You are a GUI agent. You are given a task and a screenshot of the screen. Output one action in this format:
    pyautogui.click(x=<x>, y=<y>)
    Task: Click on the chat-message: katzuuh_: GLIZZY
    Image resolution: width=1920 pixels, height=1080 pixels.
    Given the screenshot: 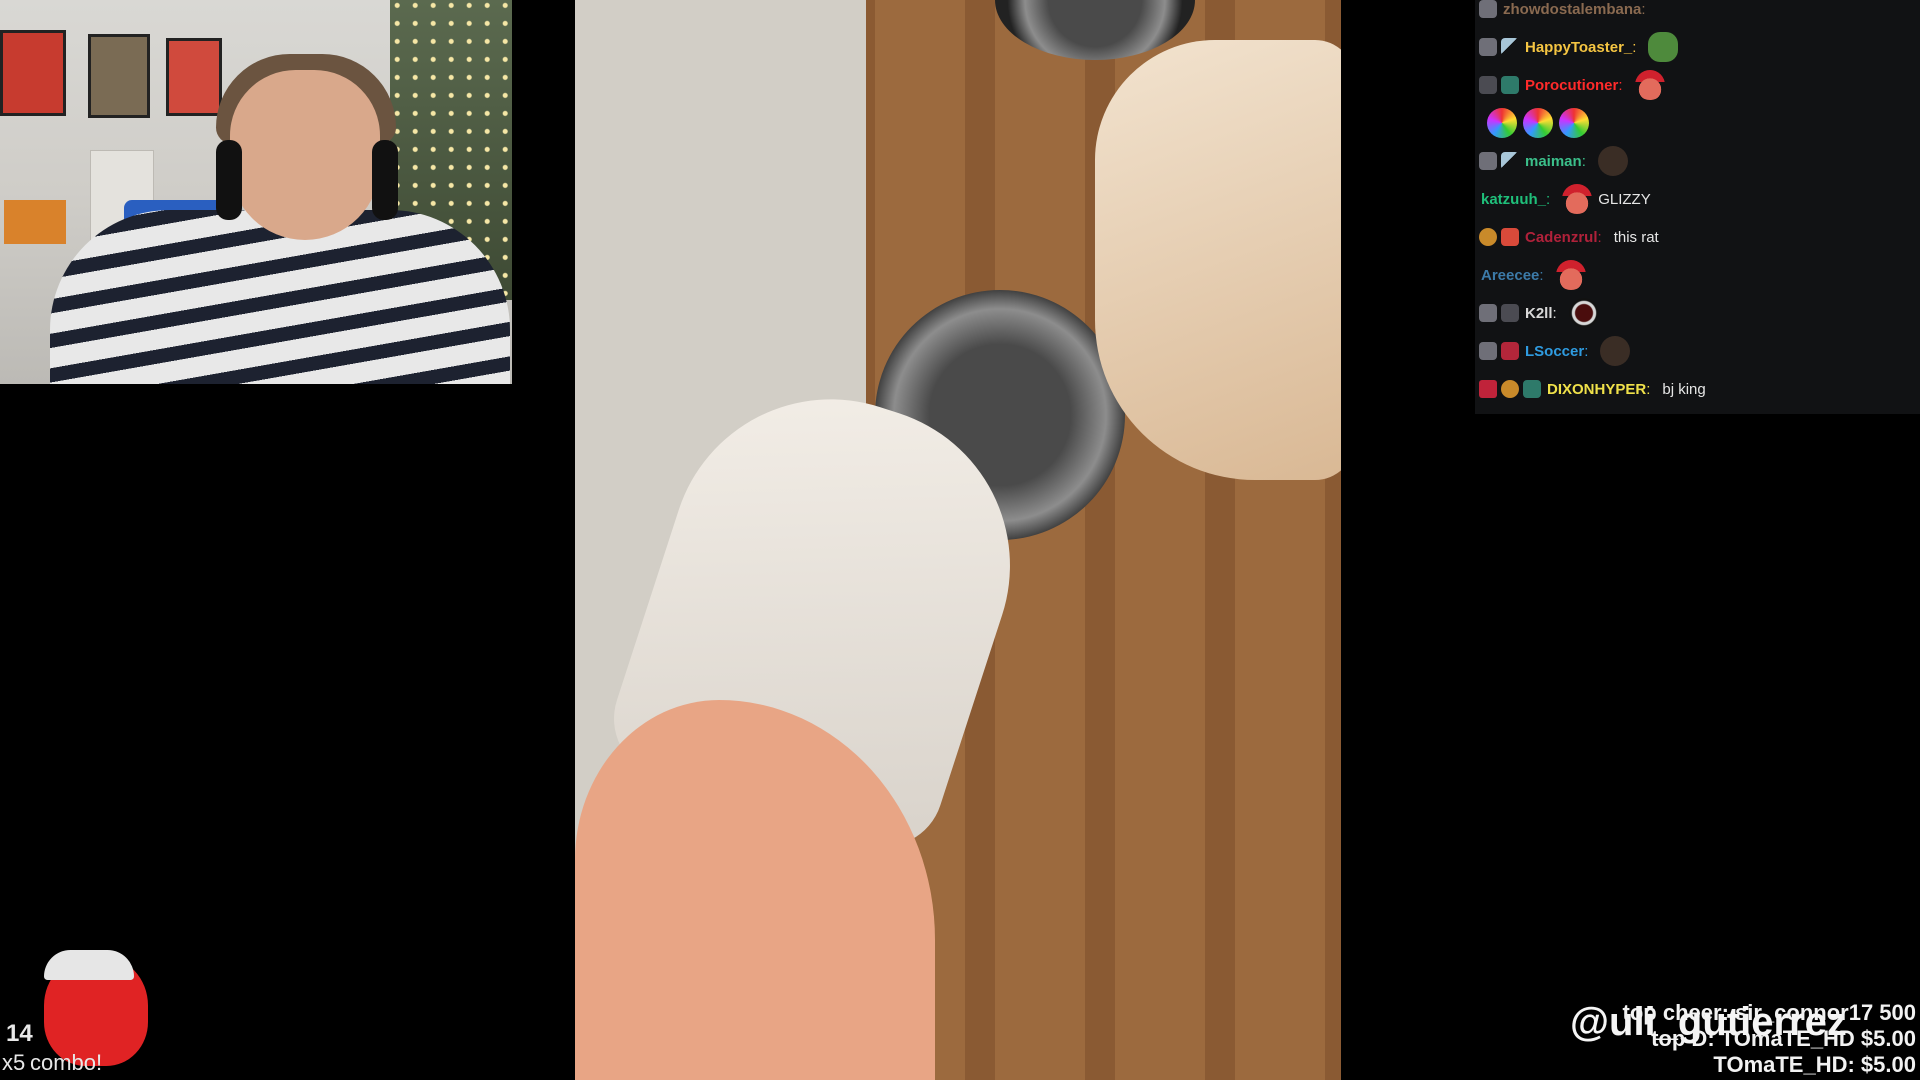 What is the action you would take?
    pyautogui.click(x=1563, y=199)
    